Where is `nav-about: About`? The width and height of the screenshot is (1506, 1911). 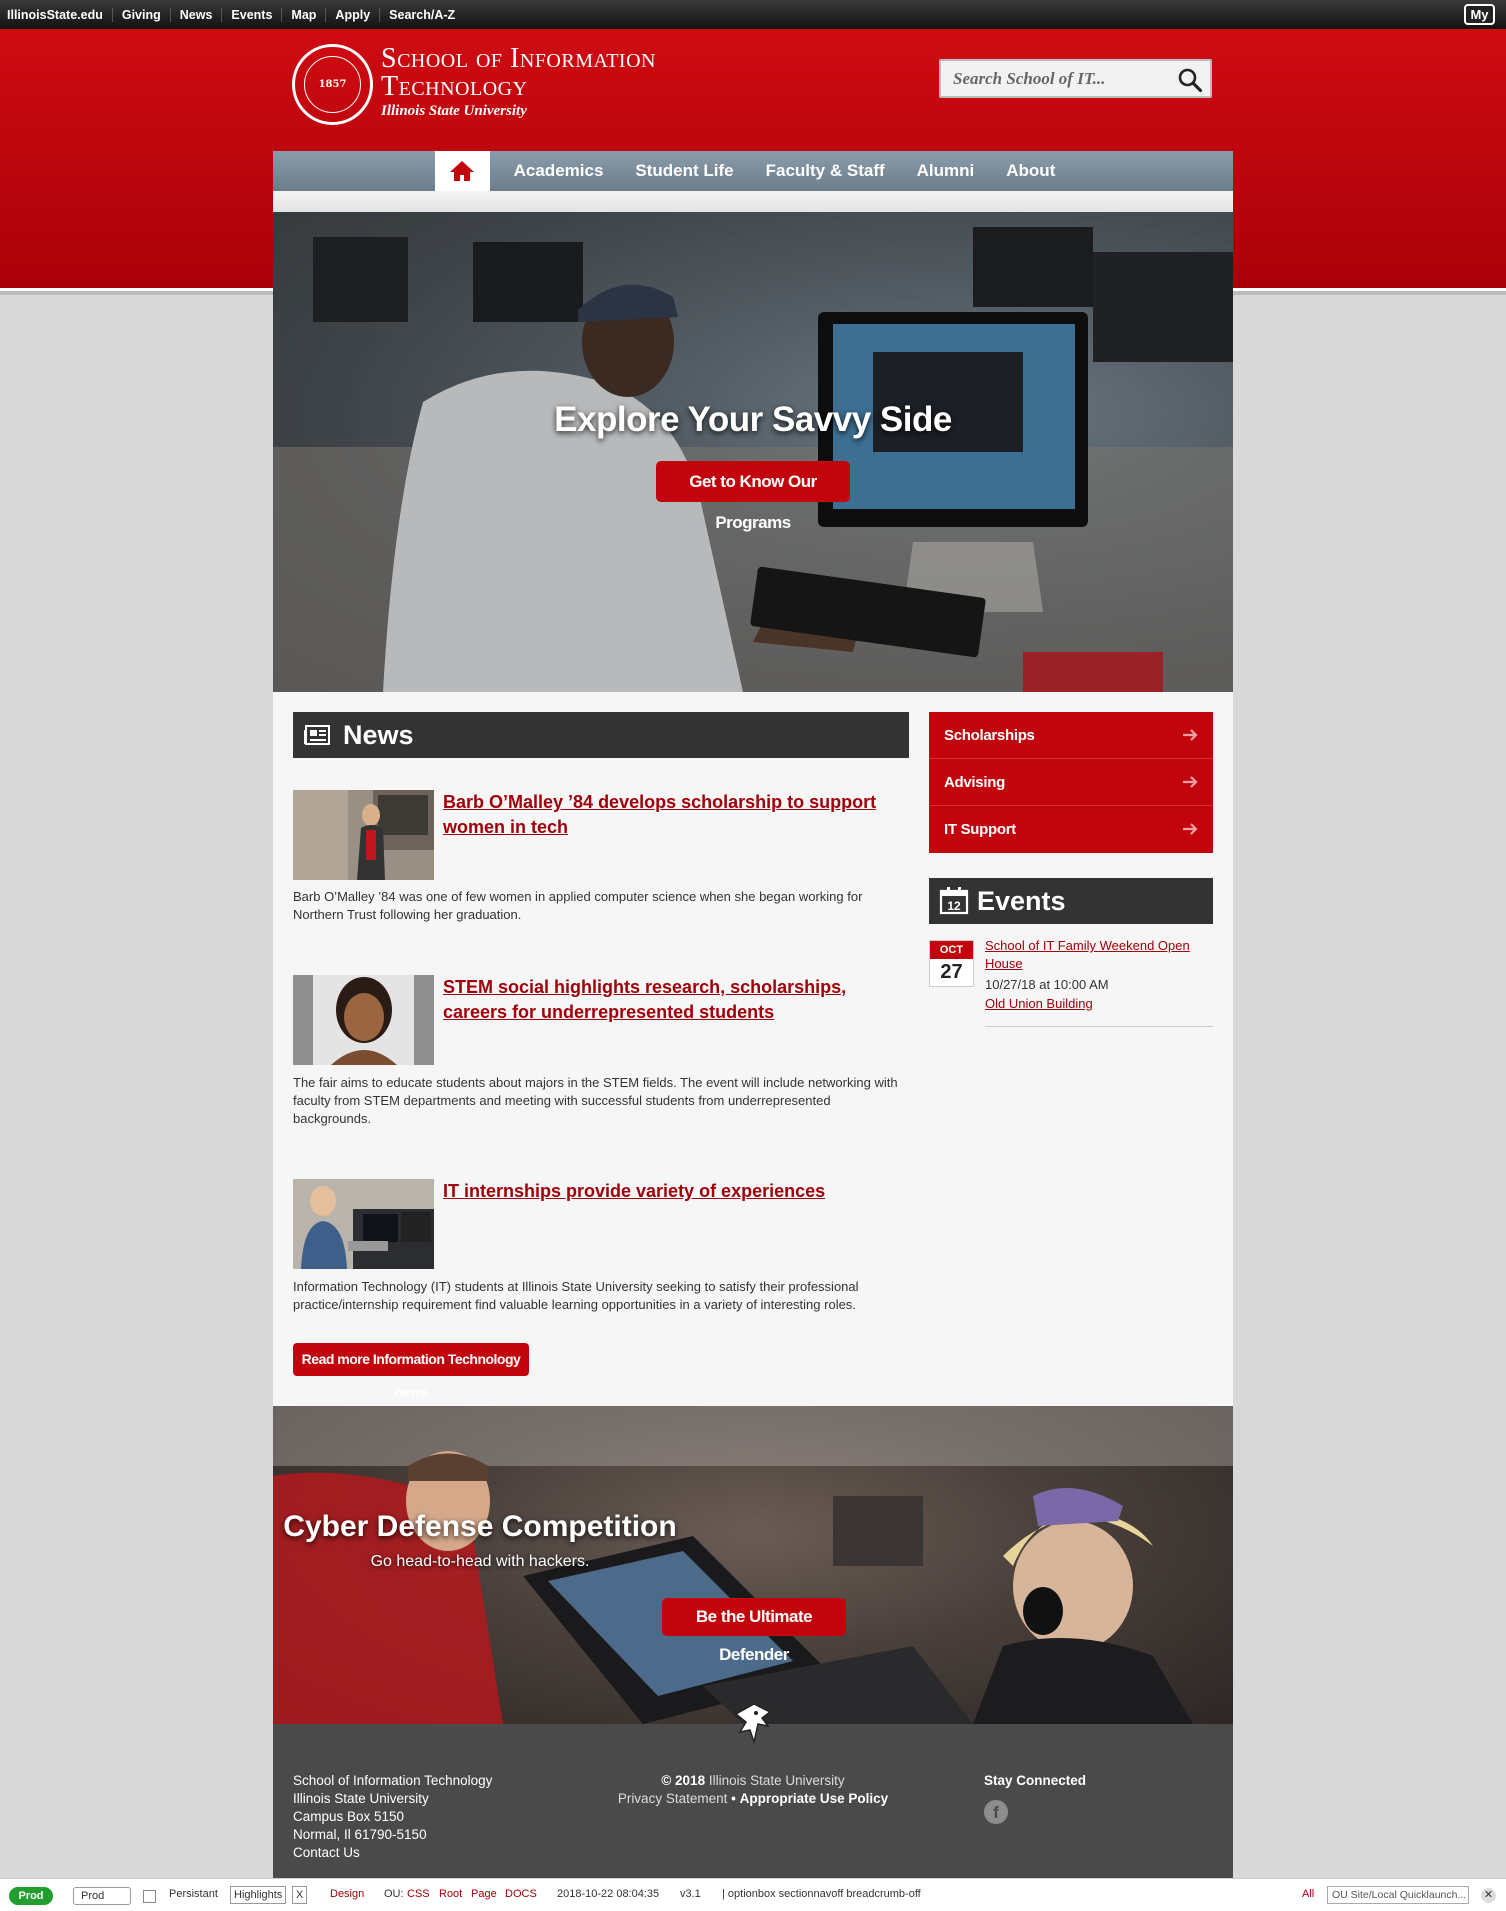 nav-about: About is located at coordinates (1030, 171).